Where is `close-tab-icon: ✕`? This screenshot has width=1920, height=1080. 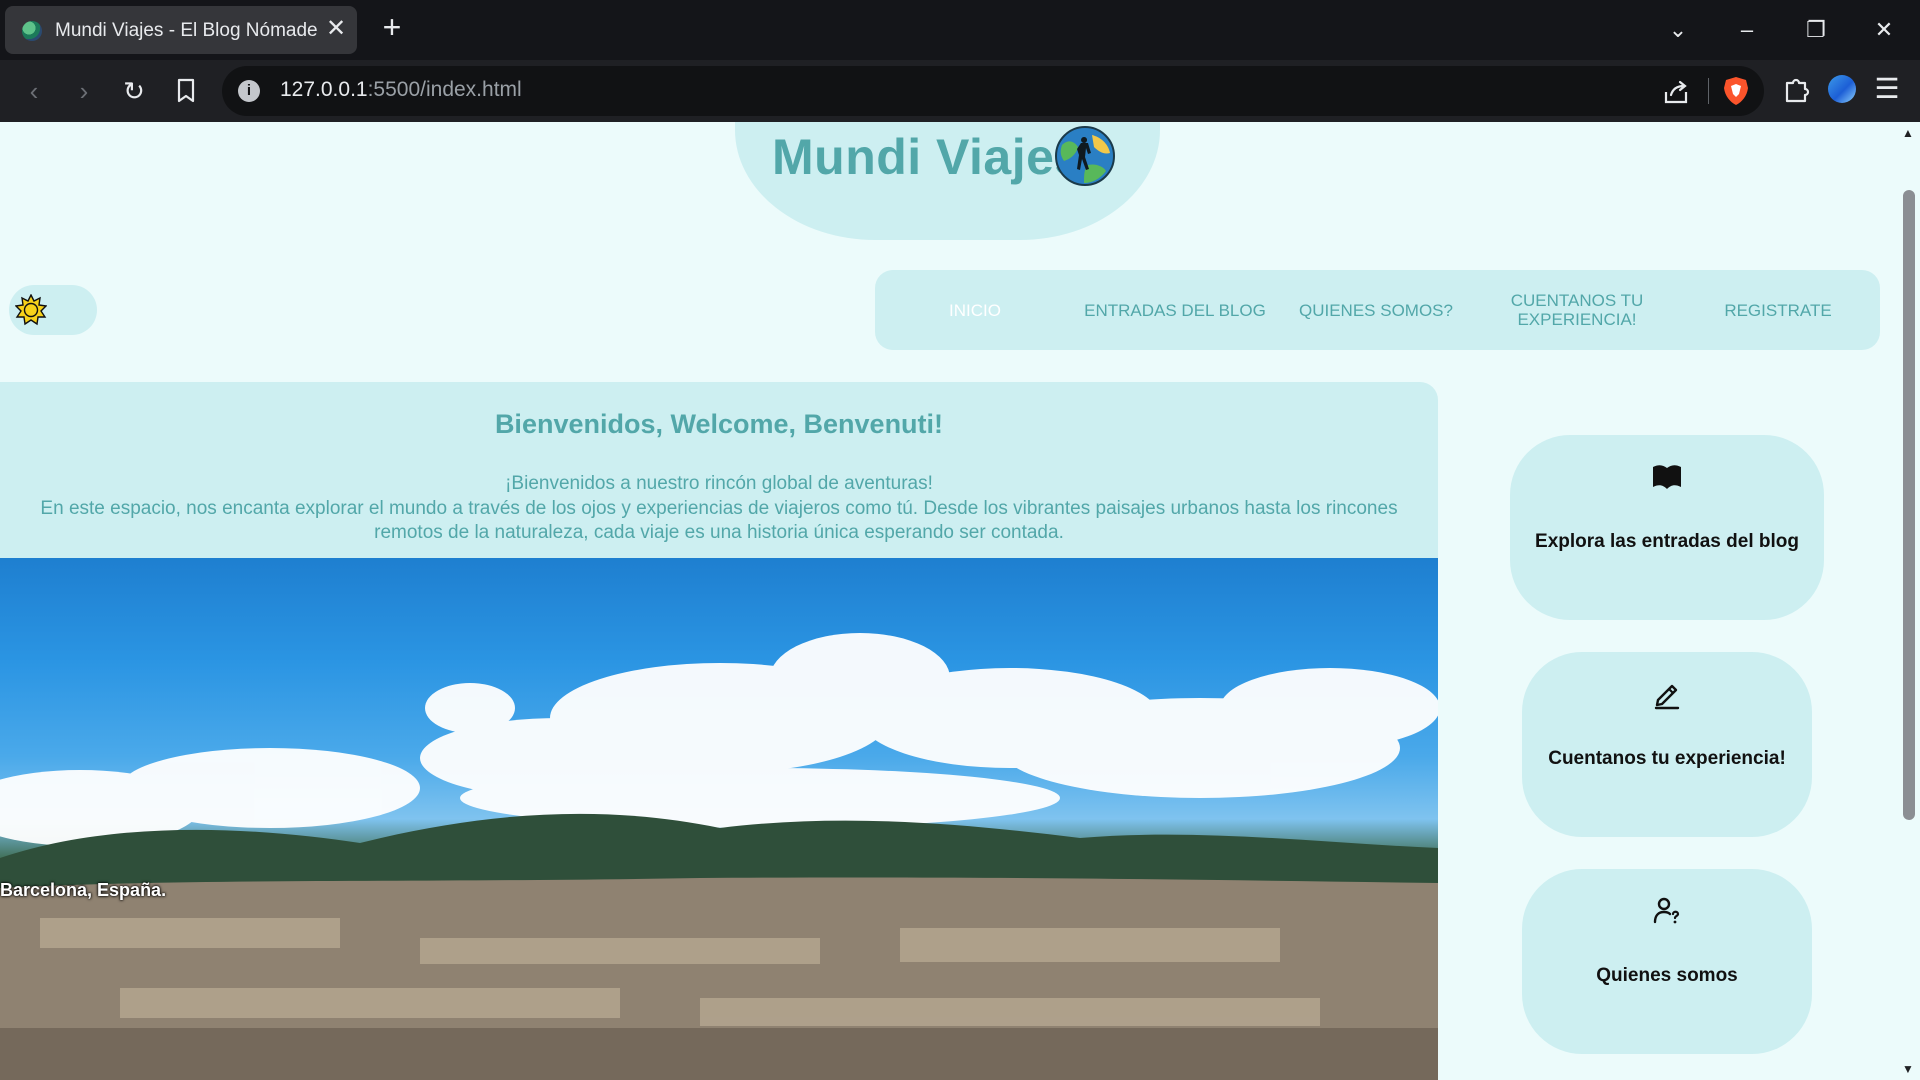
close-tab-icon: ✕ is located at coordinates (336, 29).